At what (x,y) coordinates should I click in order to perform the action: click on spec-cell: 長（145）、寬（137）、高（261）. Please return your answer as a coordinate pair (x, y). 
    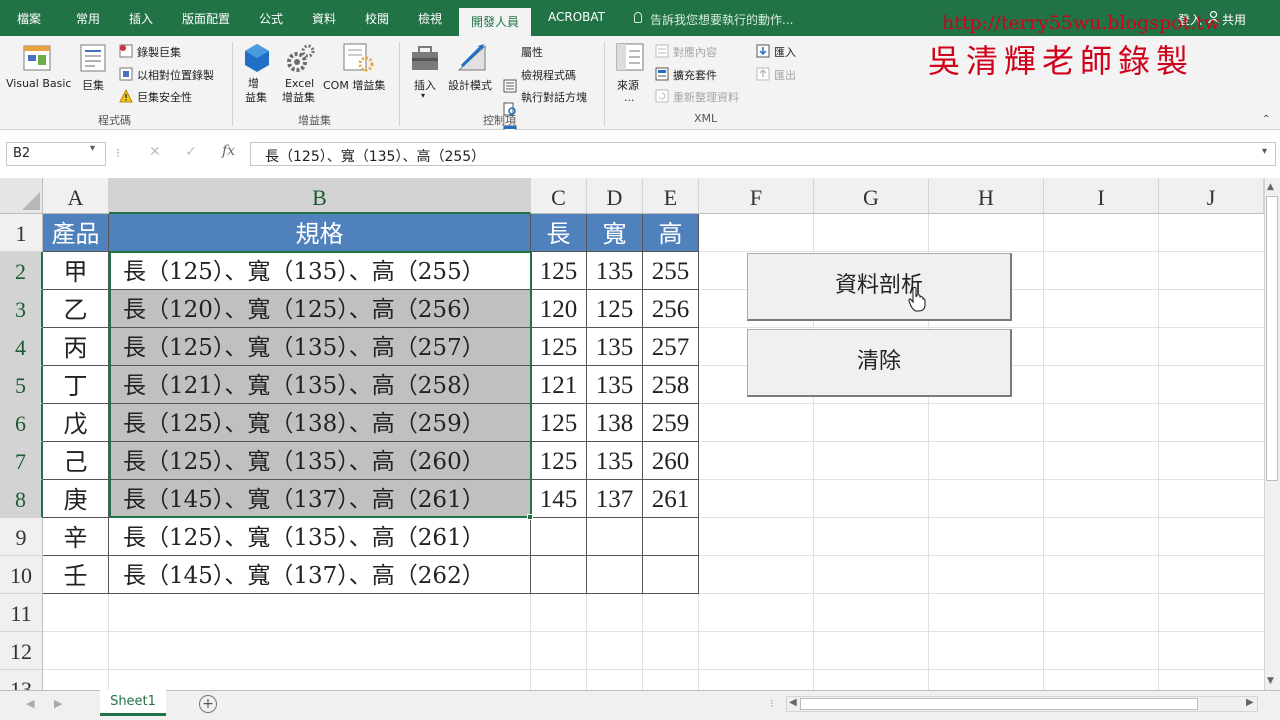
    Looking at the image, I should click on (320, 499).